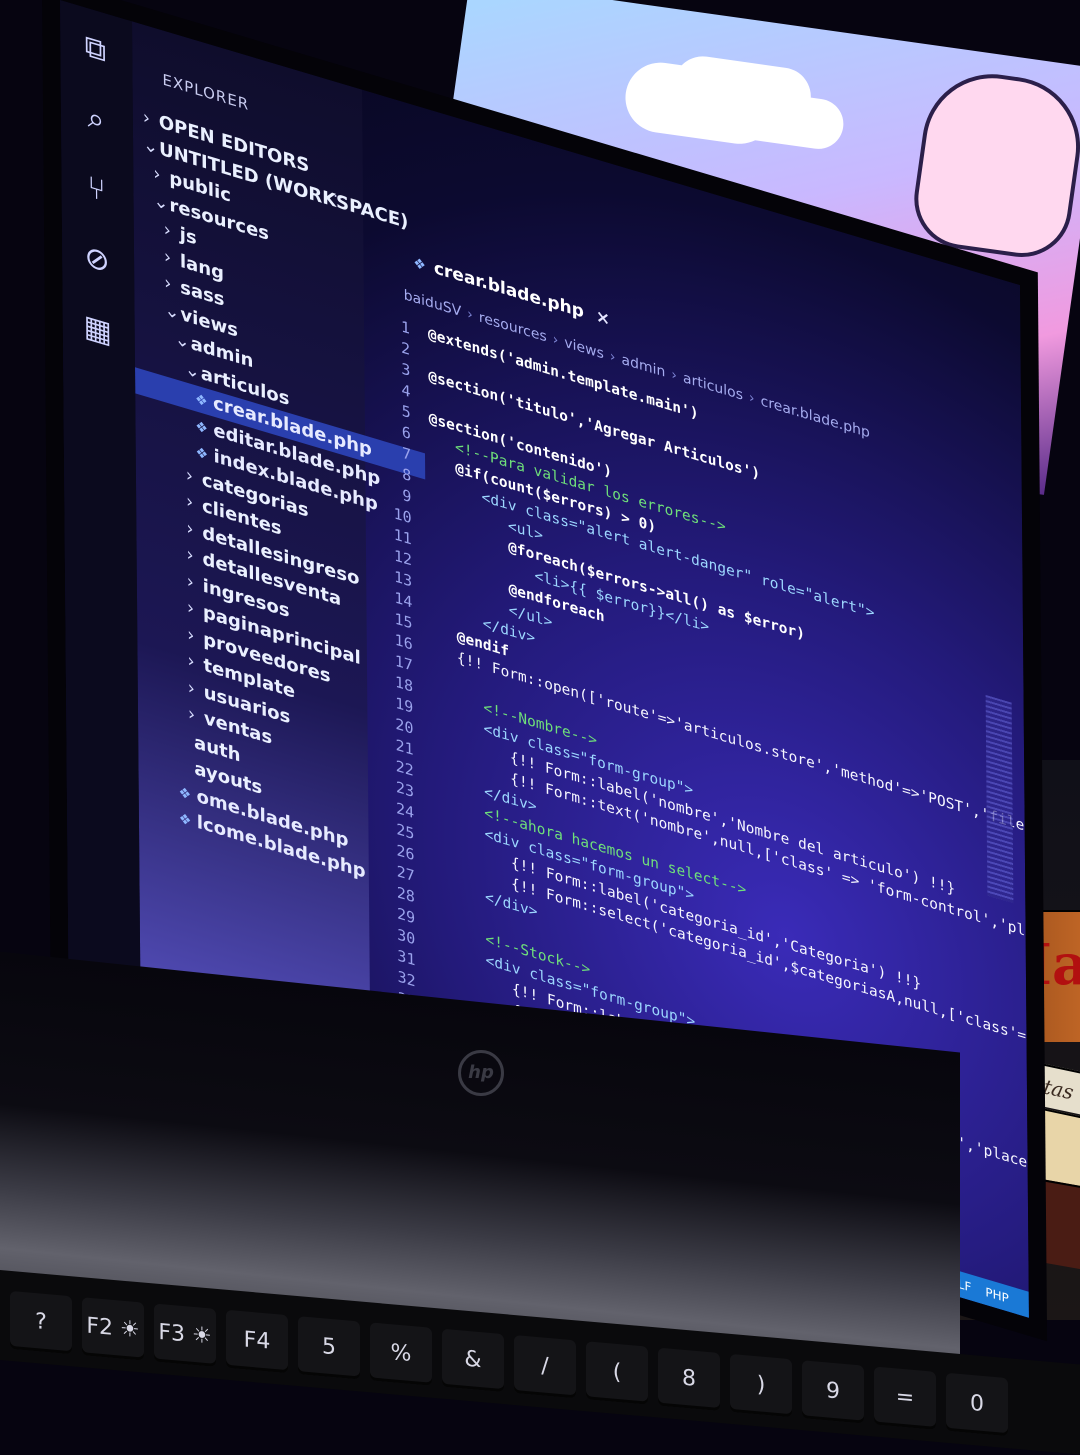  Describe the element at coordinates (473, 1360) in the screenshot. I see `keyboard-key: &` at that location.